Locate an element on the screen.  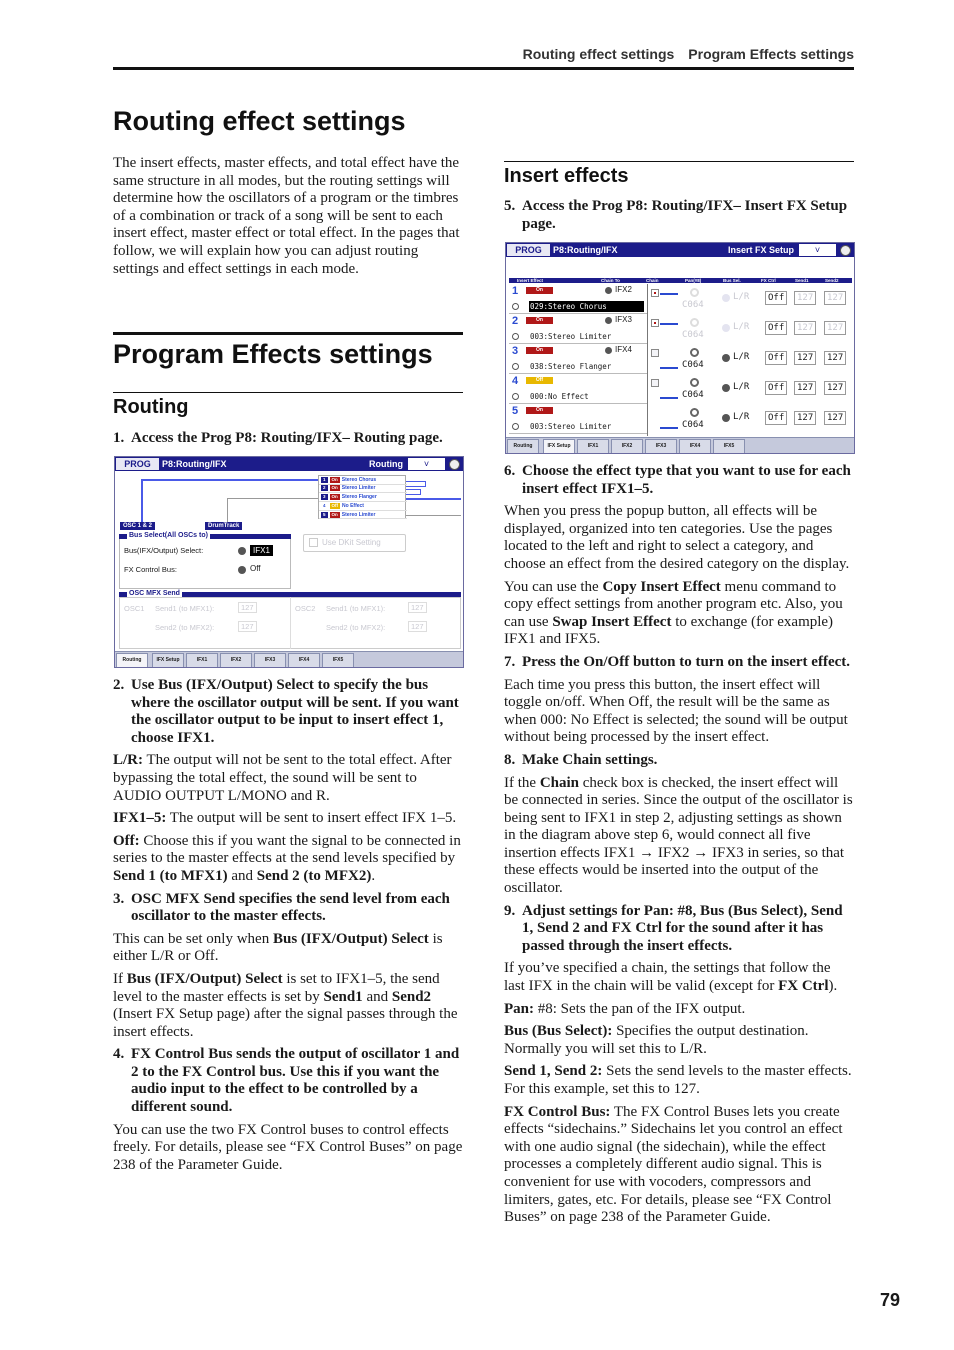
effect-type-select: 038:Stereo Flanger is located at coordinates (586, 366).